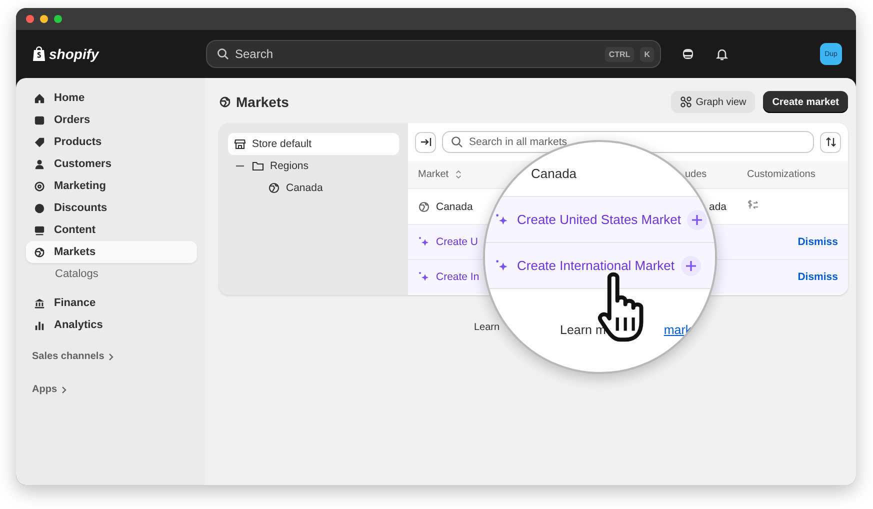 This screenshot has width=873, height=509. I want to click on tree-item: Canada, so click(313, 188).